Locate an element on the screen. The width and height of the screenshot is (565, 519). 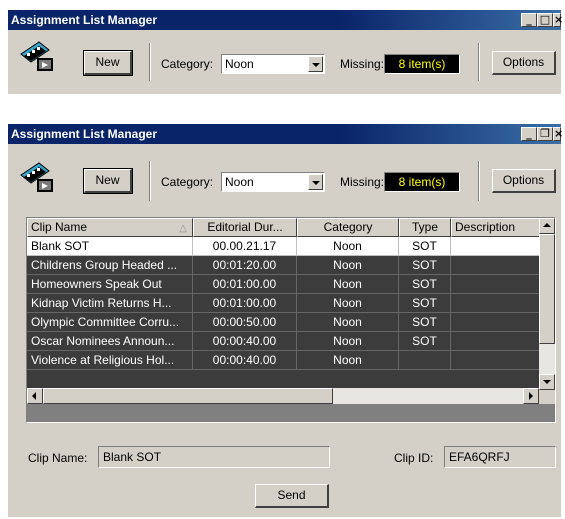
missing-count: 8 item(s) is located at coordinates (422, 64).